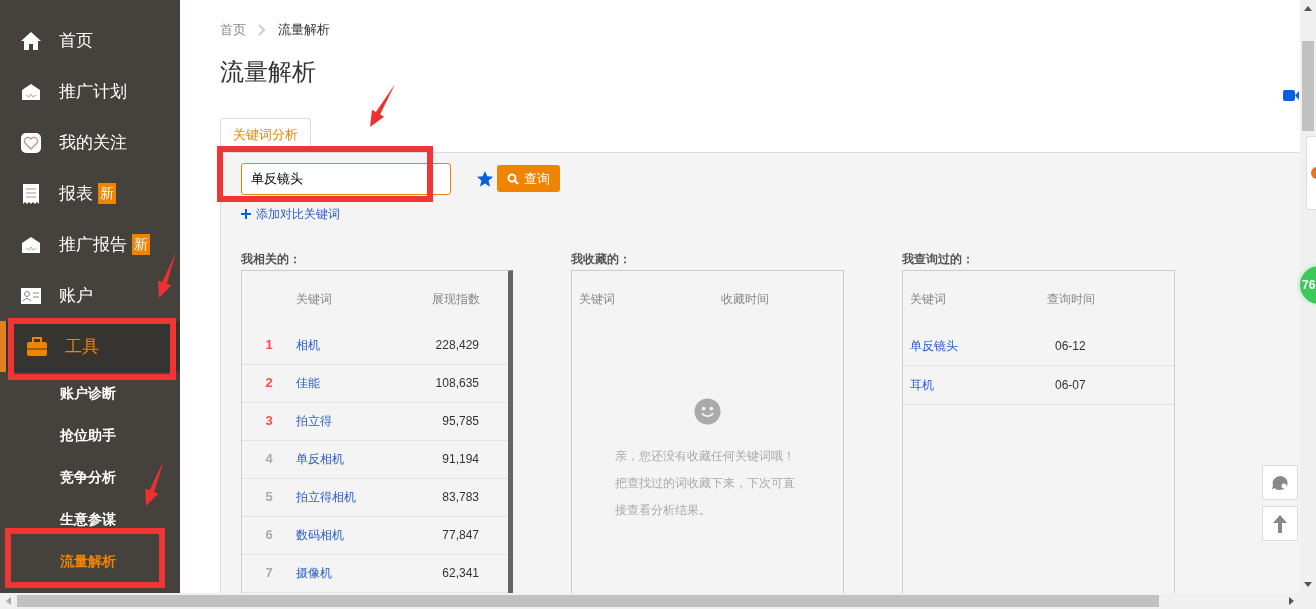  What do you see at coordinates (88, 561) in the screenshot?
I see `sidebar-subitem: 流量解析` at bounding box center [88, 561].